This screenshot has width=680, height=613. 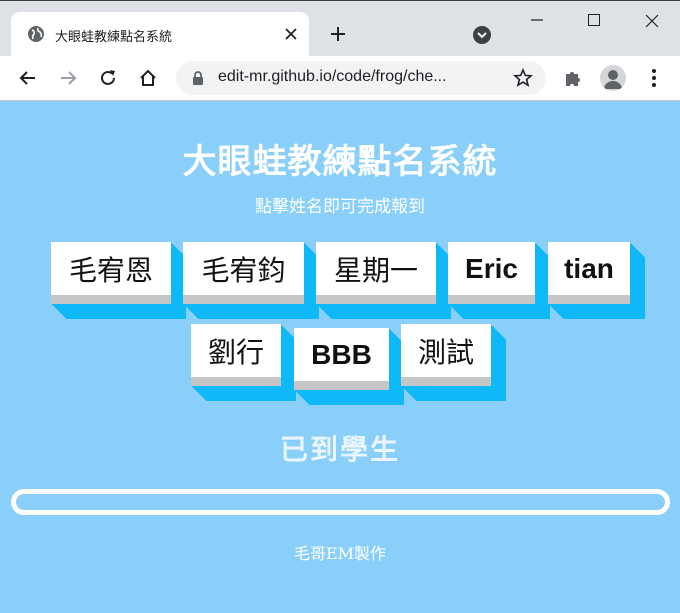 What do you see at coordinates (68, 78) in the screenshot?
I see `forward-icon` at bounding box center [68, 78].